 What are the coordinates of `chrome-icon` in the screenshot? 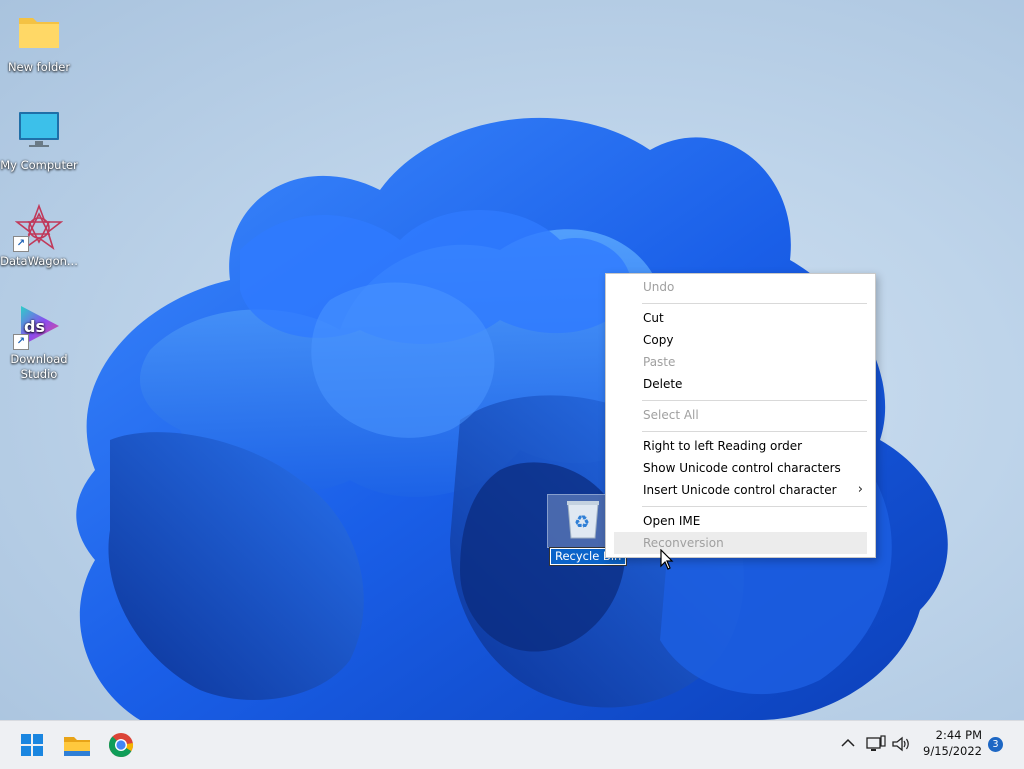 It's located at (121, 745).